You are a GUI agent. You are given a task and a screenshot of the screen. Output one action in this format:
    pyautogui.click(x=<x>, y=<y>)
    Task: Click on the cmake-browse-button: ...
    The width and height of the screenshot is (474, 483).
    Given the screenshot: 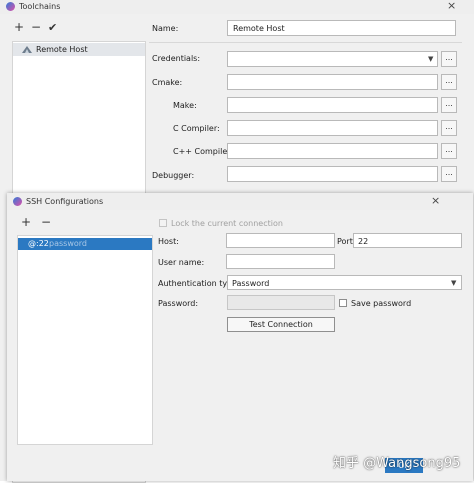 What is the action you would take?
    pyautogui.click(x=449, y=82)
    